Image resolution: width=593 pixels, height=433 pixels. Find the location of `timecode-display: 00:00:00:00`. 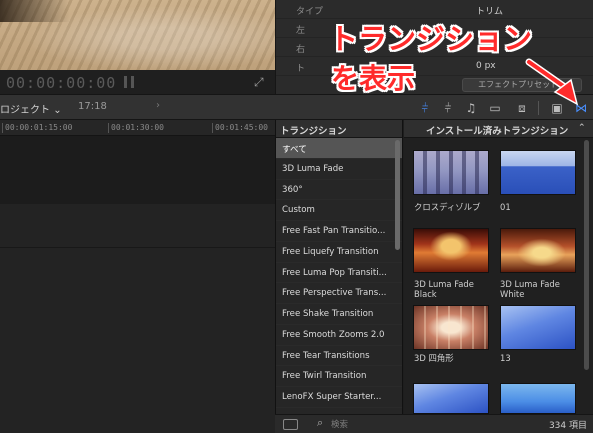

timecode-display: 00:00:00:00 is located at coordinates (61, 83).